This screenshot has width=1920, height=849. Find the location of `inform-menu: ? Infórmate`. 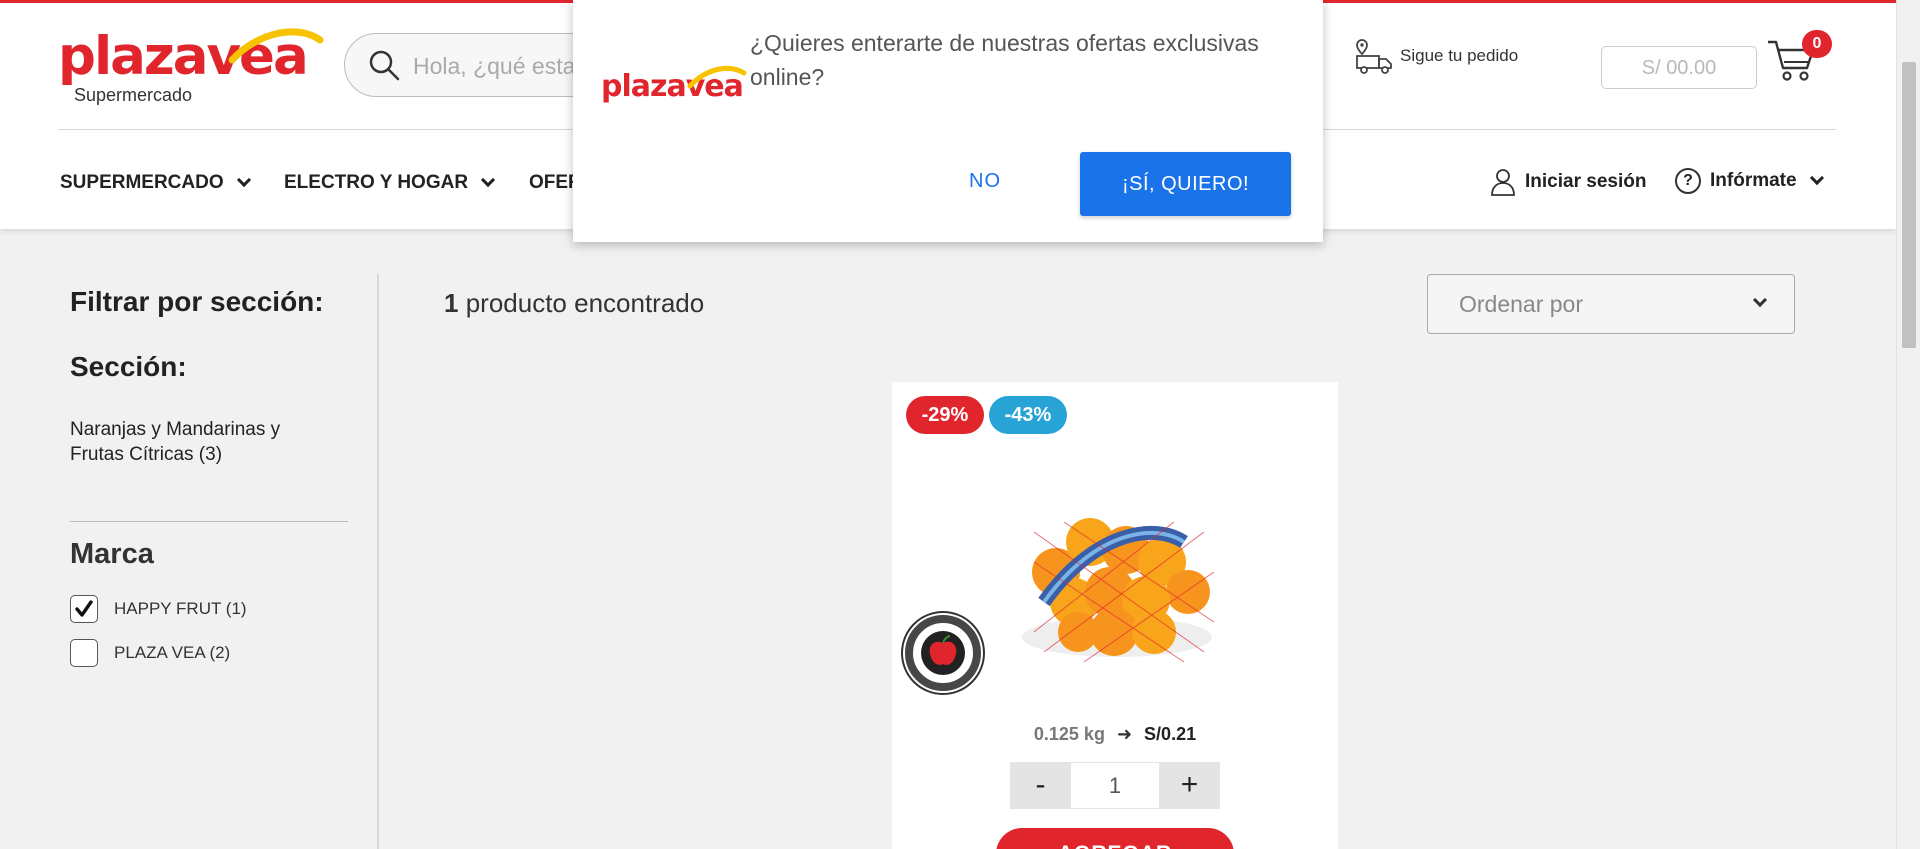

inform-menu: ? Infórmate is located at coordinates (1749, 181).